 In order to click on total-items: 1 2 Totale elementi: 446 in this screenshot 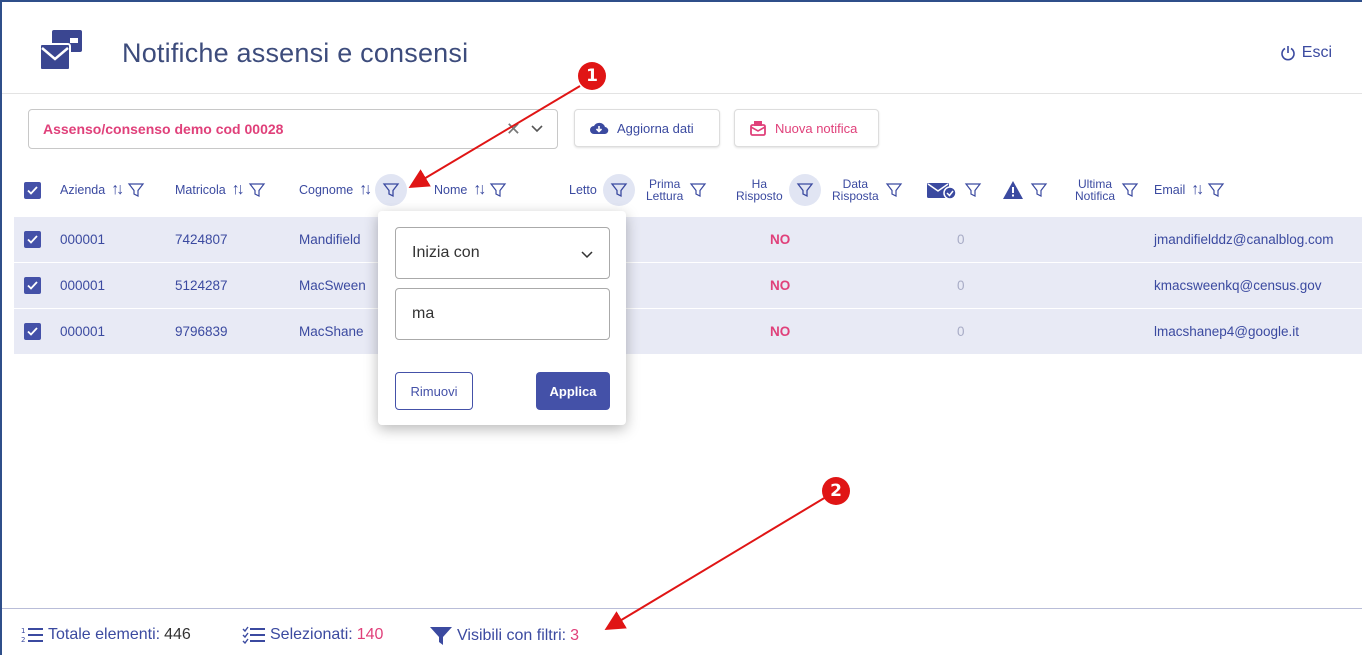, I will do `click(105, 635)`.